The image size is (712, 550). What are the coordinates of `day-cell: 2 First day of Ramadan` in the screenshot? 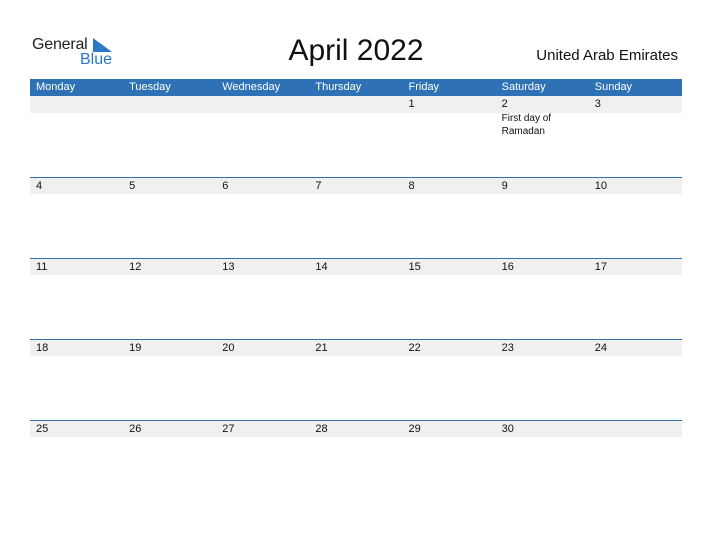 It's located at (542, 136).